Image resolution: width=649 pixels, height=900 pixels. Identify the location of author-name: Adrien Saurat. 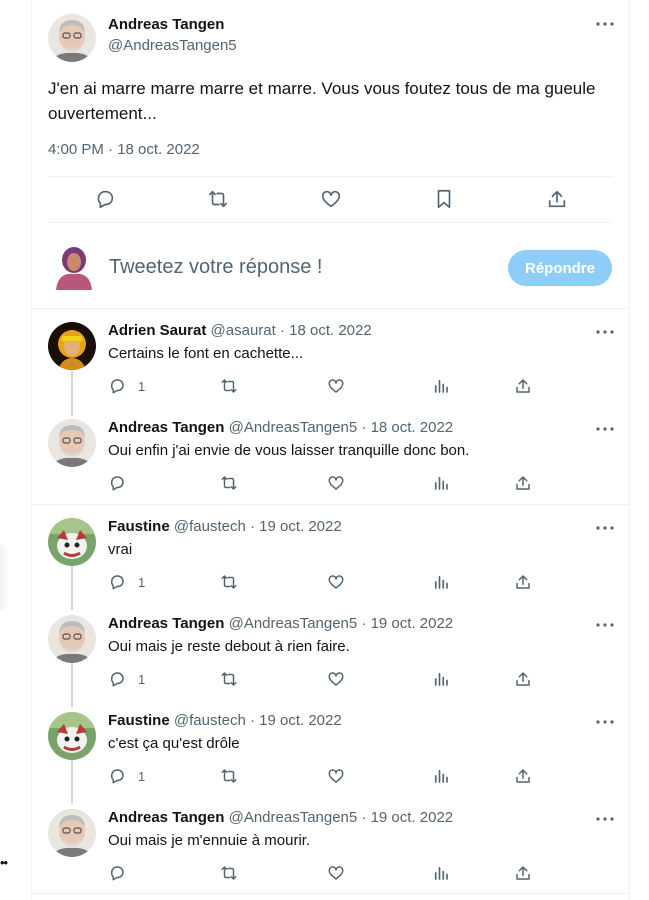
(157, 330).